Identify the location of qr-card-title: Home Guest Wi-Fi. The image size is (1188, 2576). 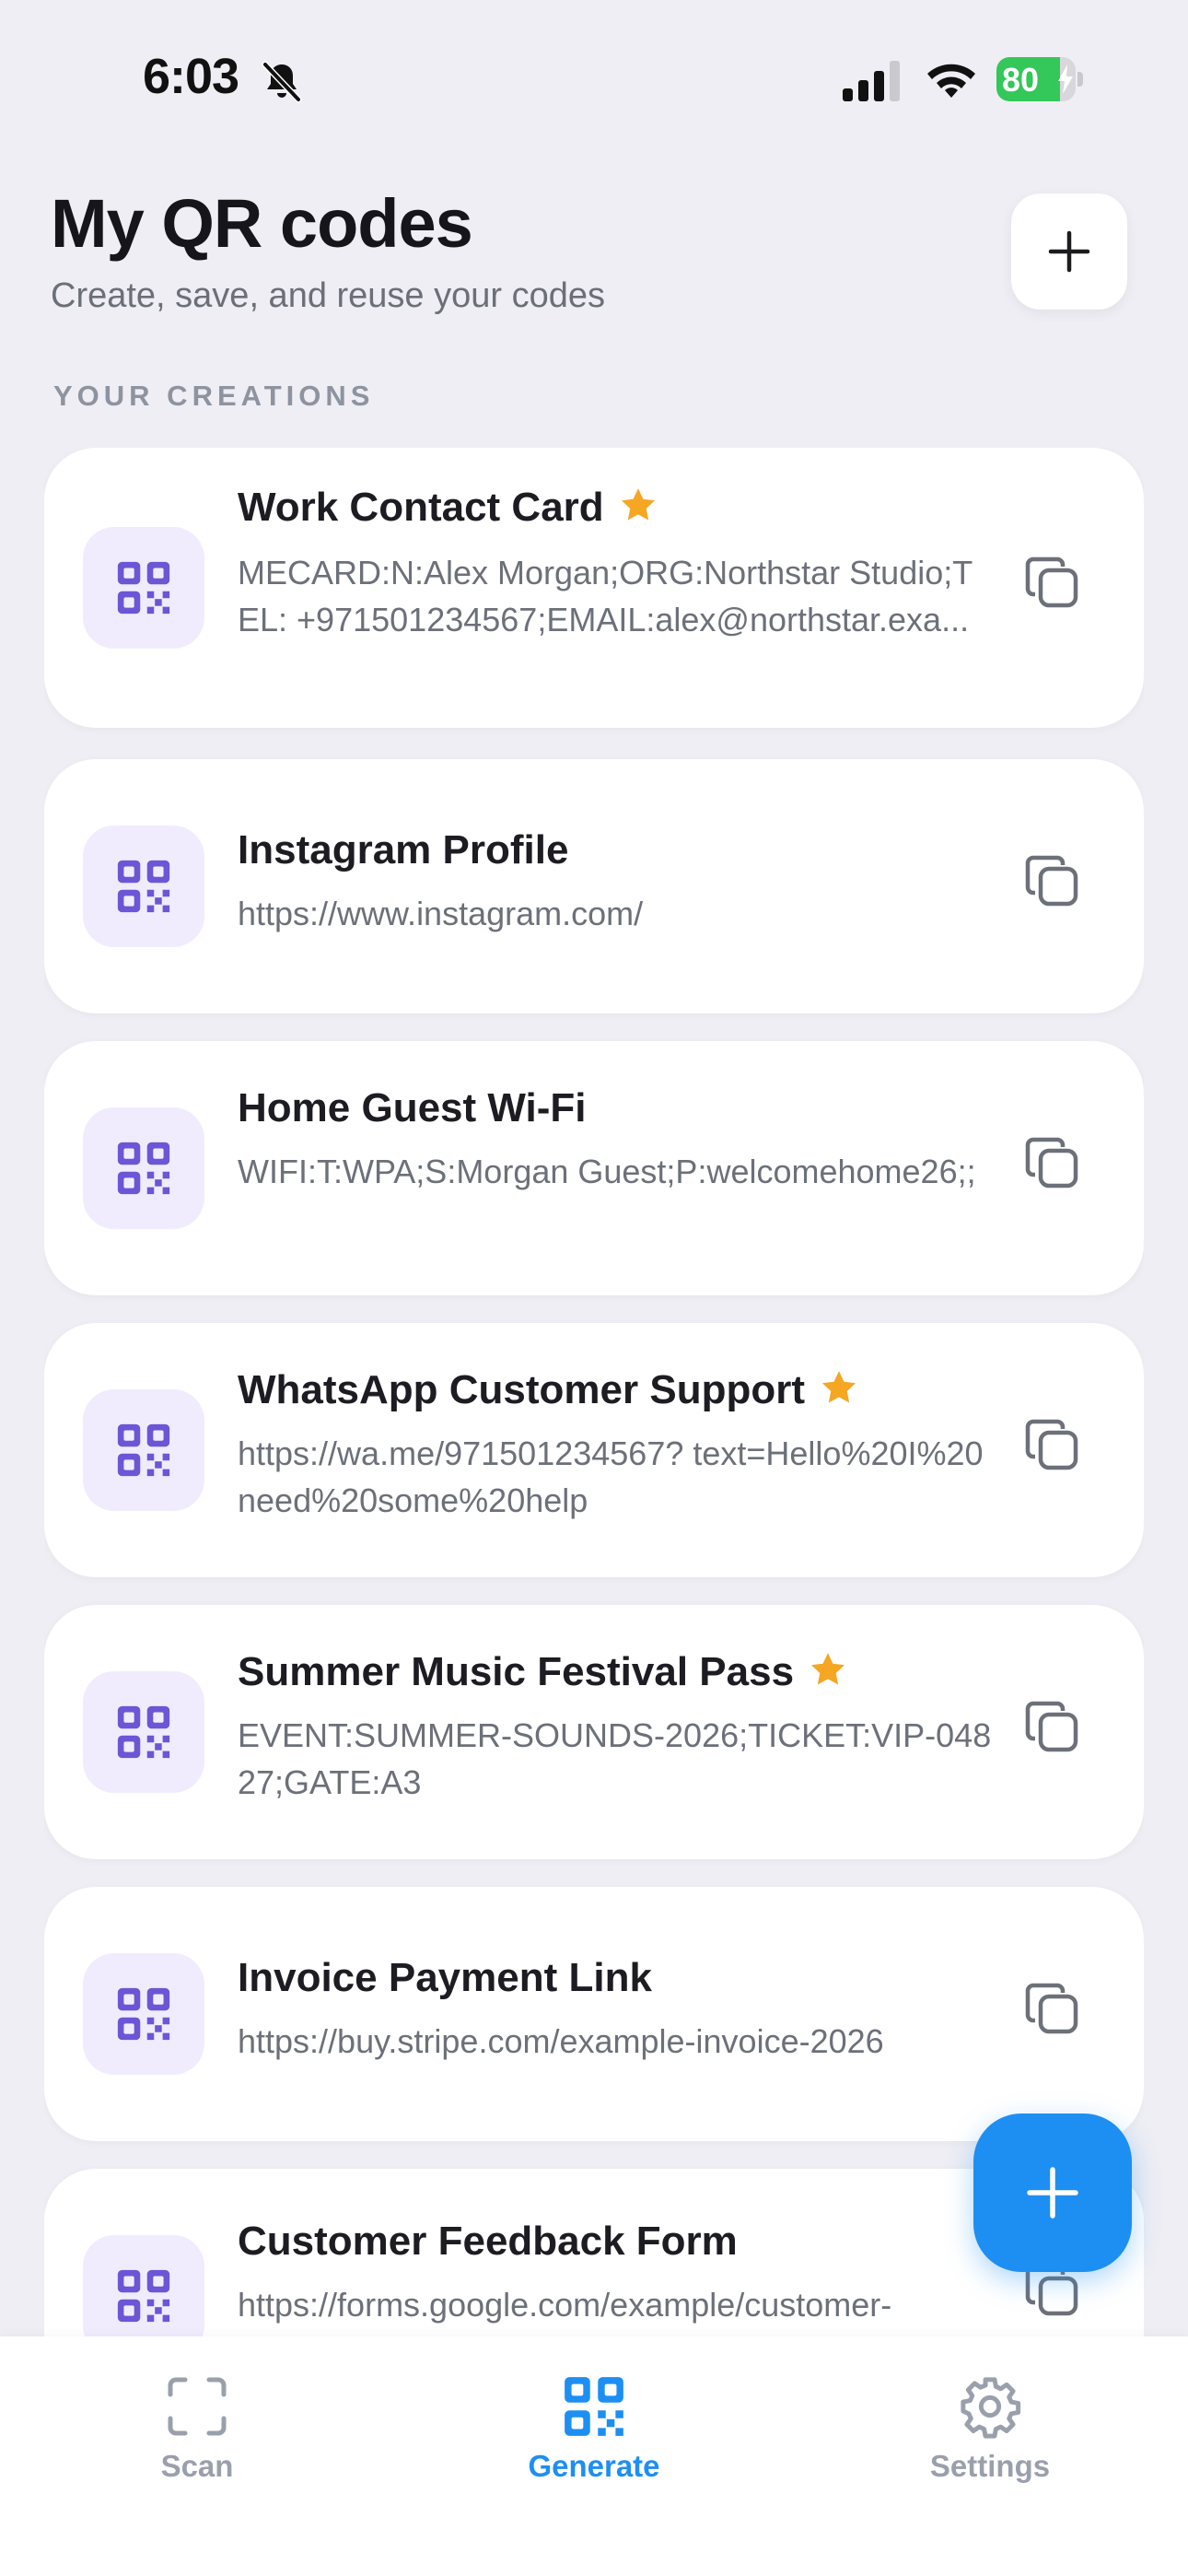
(412, 1108).